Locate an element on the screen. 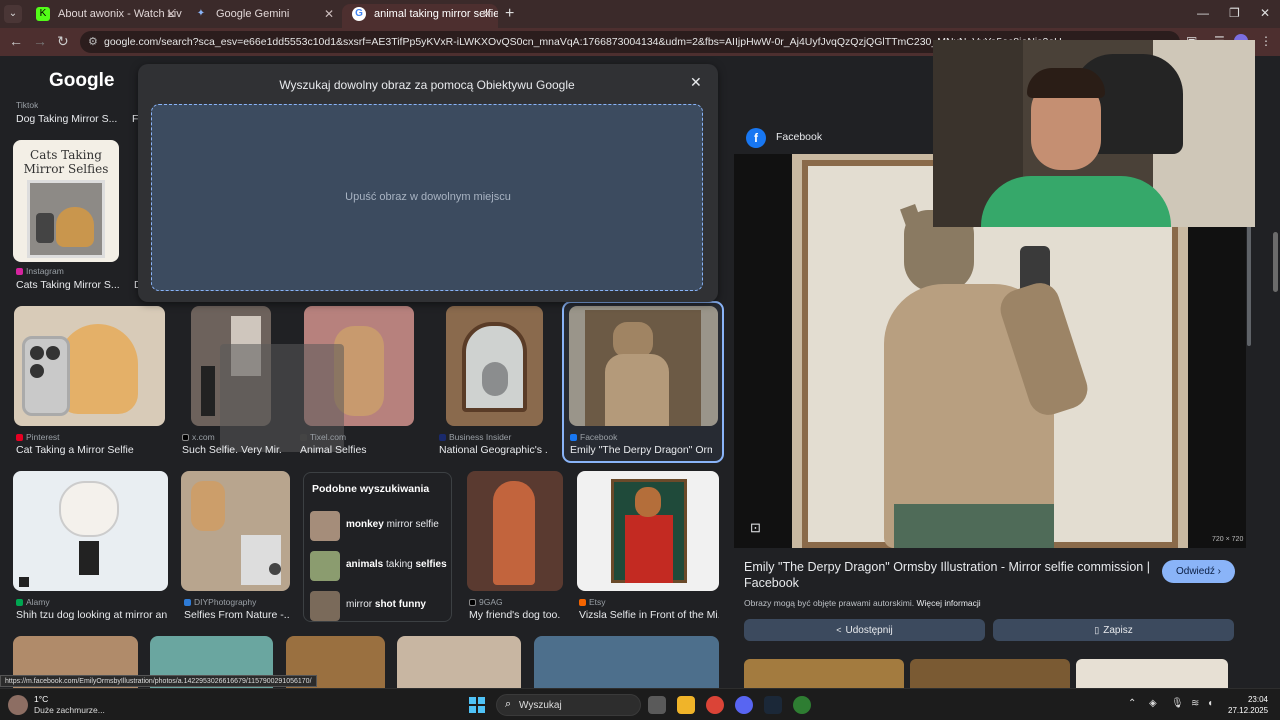 The image size is (1280, 720). bookmark-icon: ▯ is located at coordinates (1097, 630).